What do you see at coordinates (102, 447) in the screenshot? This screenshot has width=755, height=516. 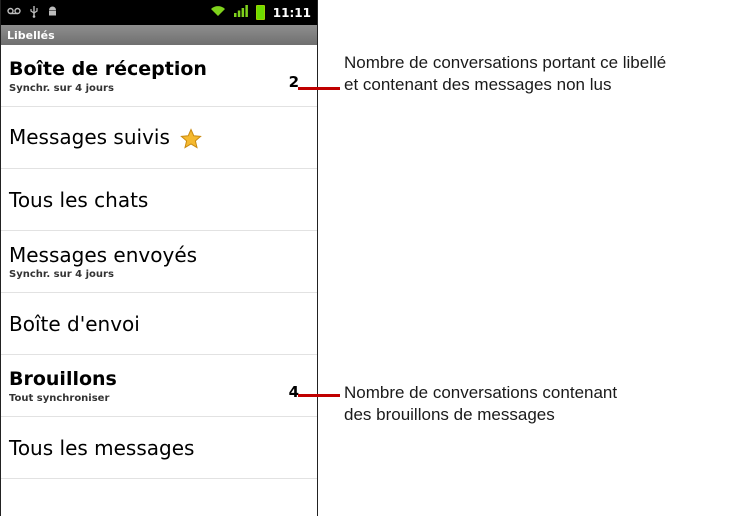 I see `label-name: Tous les messages` at bounding box center [102, 447].